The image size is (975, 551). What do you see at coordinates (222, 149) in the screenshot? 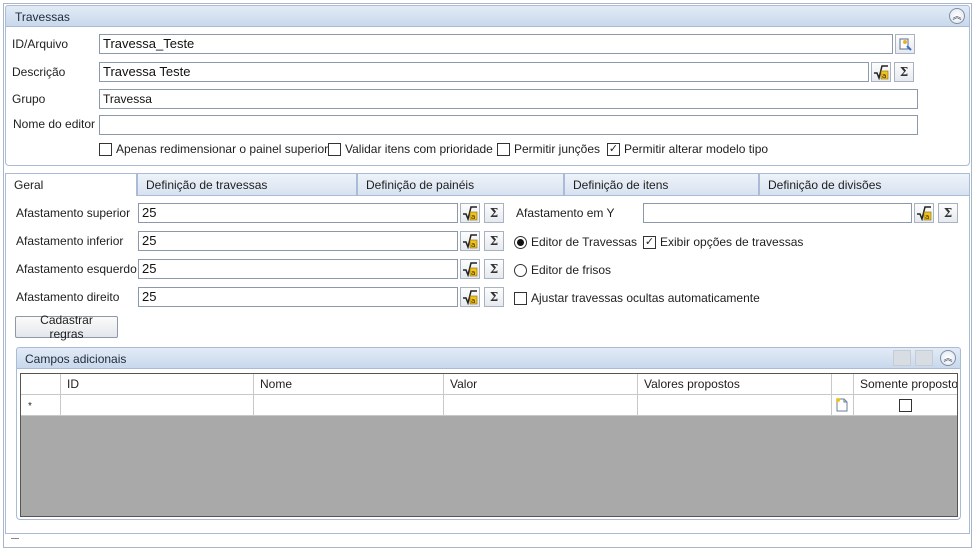
I see `apenas-redimensionar-label: Apenas redimensionar o painel superior` at bounding box center [222, 149].